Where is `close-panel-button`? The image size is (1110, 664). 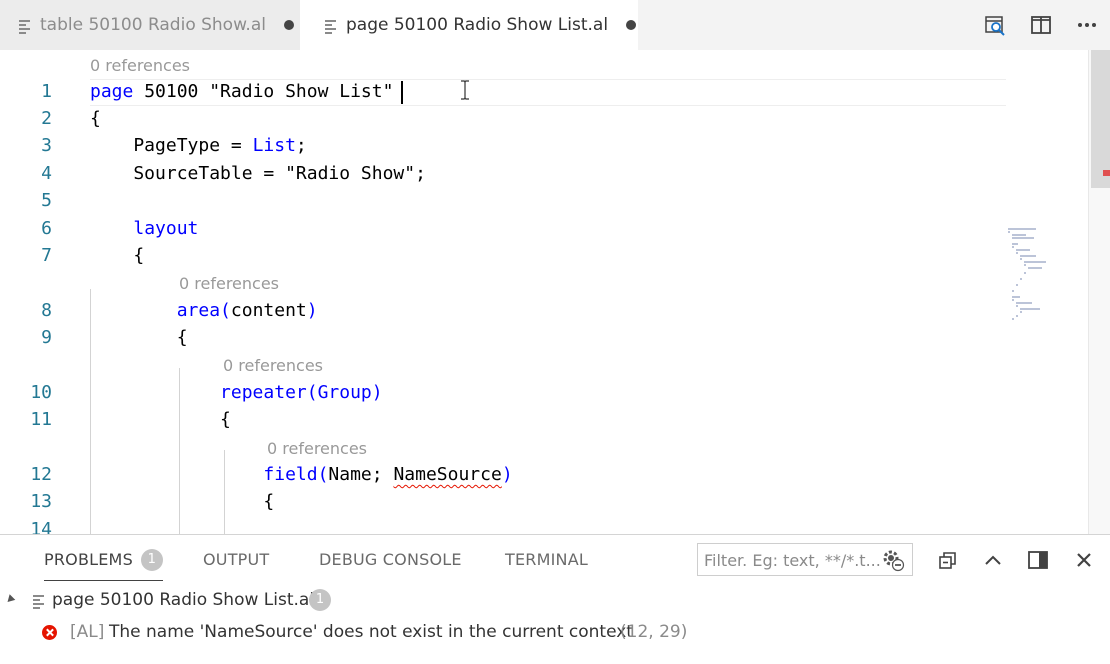
close-panel-button is located at coordinates (1084, 560).